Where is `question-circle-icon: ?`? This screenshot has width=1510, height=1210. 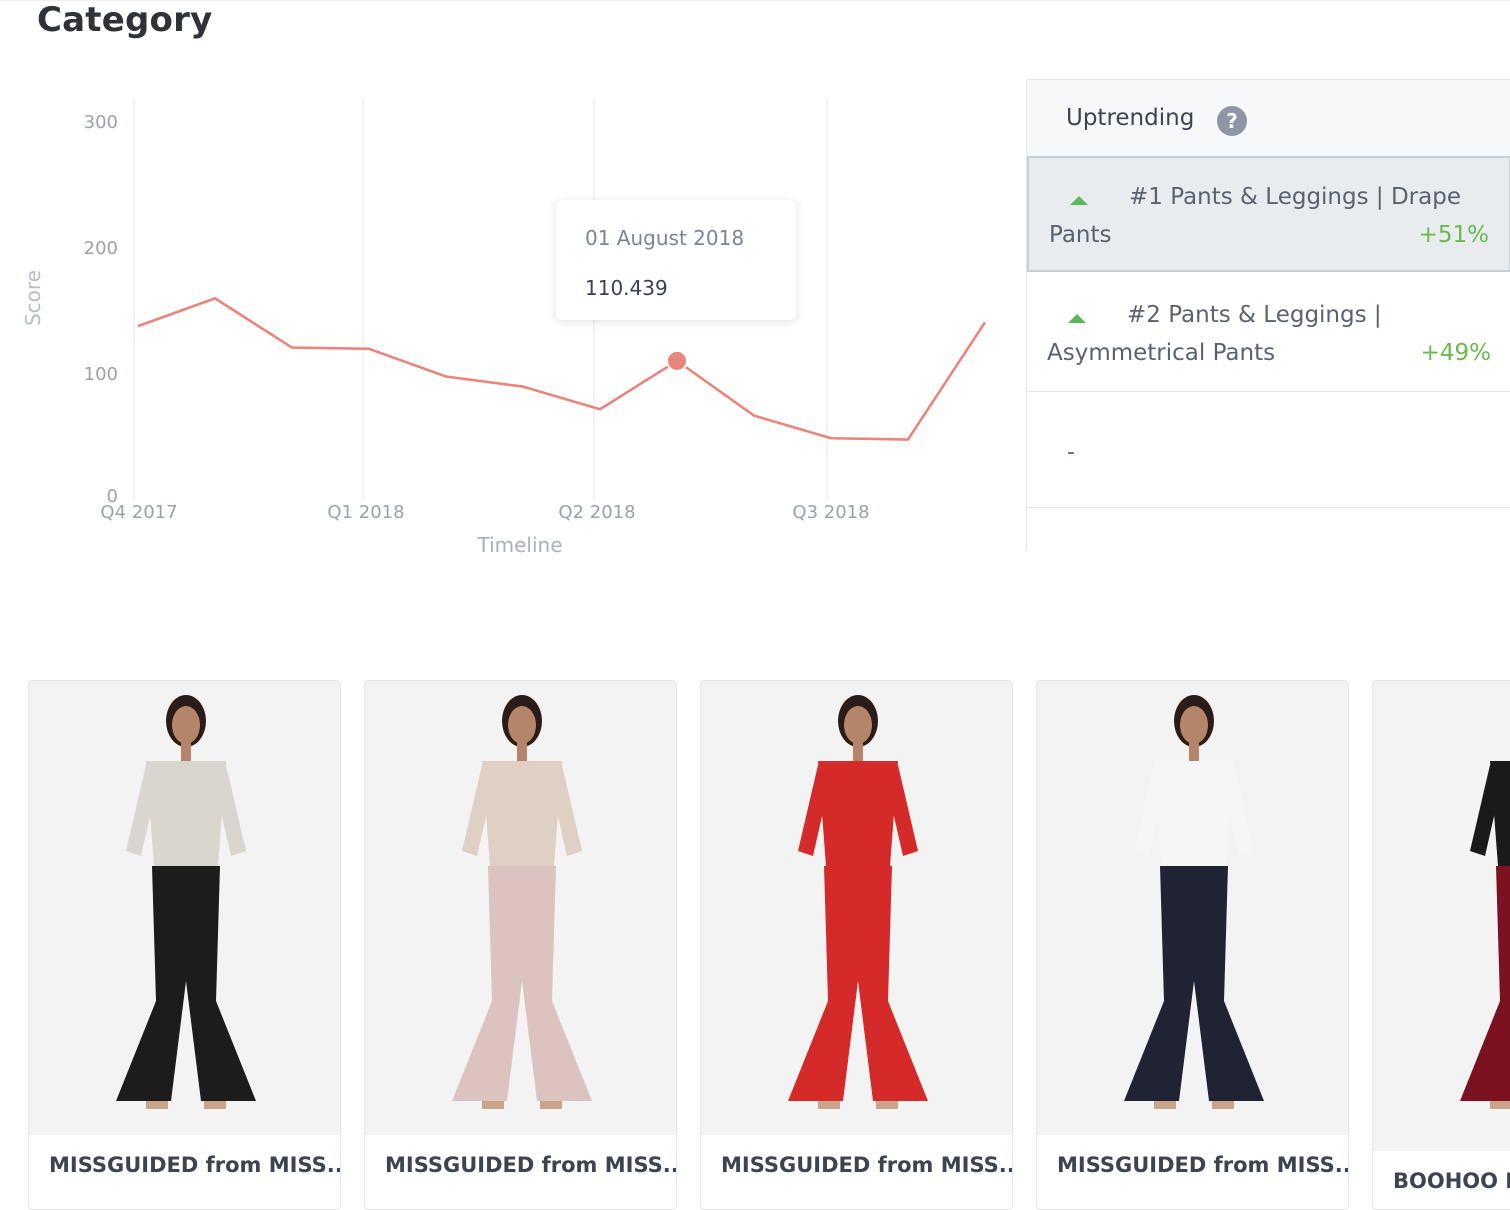 question-circle-icon: ? is located at coordinates (1232, 121).